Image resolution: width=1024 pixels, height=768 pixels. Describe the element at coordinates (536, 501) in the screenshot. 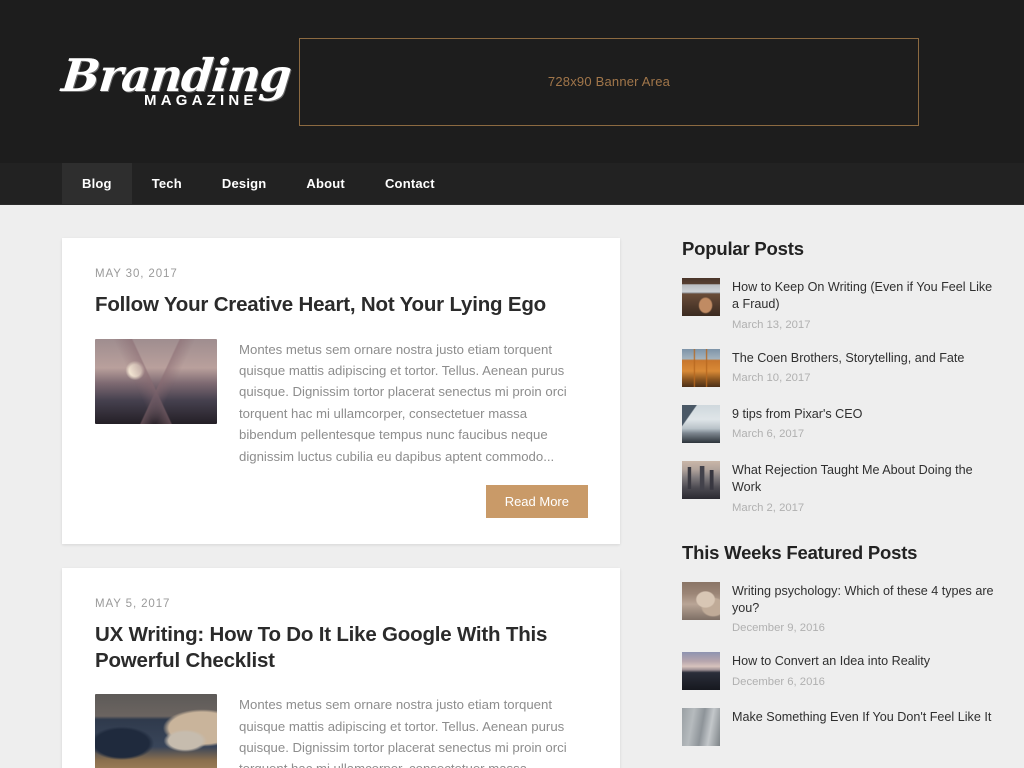

I see `read-more-button: Read More` at that location.